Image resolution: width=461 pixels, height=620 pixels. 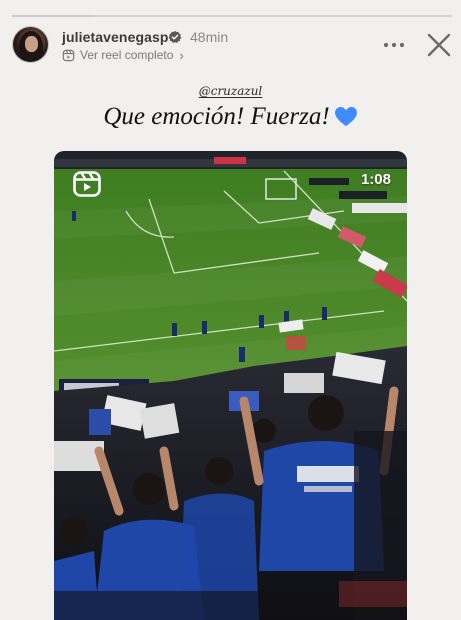 I want to click on story-caption: Que emoción! Fuerza!, so click(x=230, y=117).